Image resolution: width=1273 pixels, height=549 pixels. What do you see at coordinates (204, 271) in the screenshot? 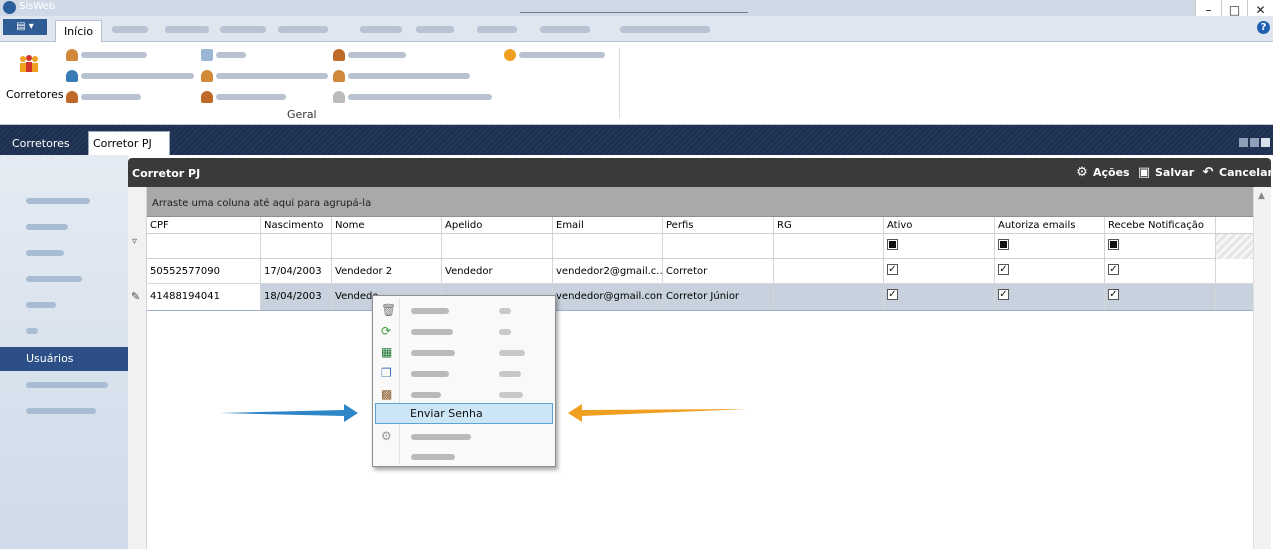
I see `cell-cpf: 50552577090` at bounding box center [204, 271].